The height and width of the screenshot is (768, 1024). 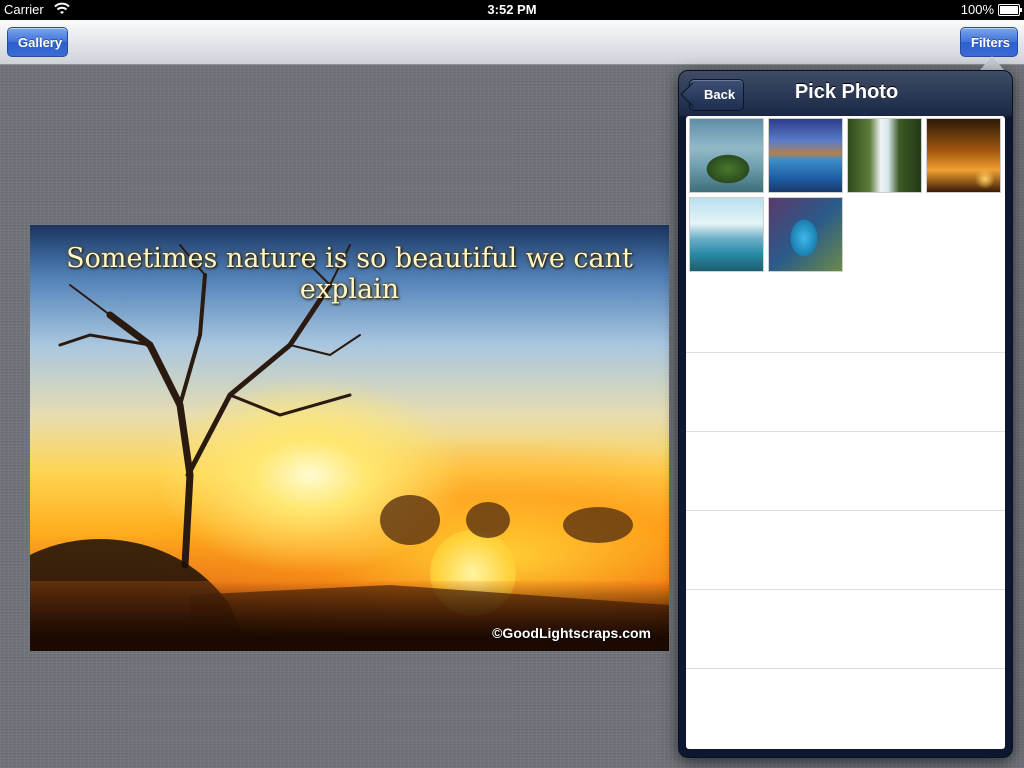 I want to click on clock: 3:52 PM, so click(x=512, y=9).